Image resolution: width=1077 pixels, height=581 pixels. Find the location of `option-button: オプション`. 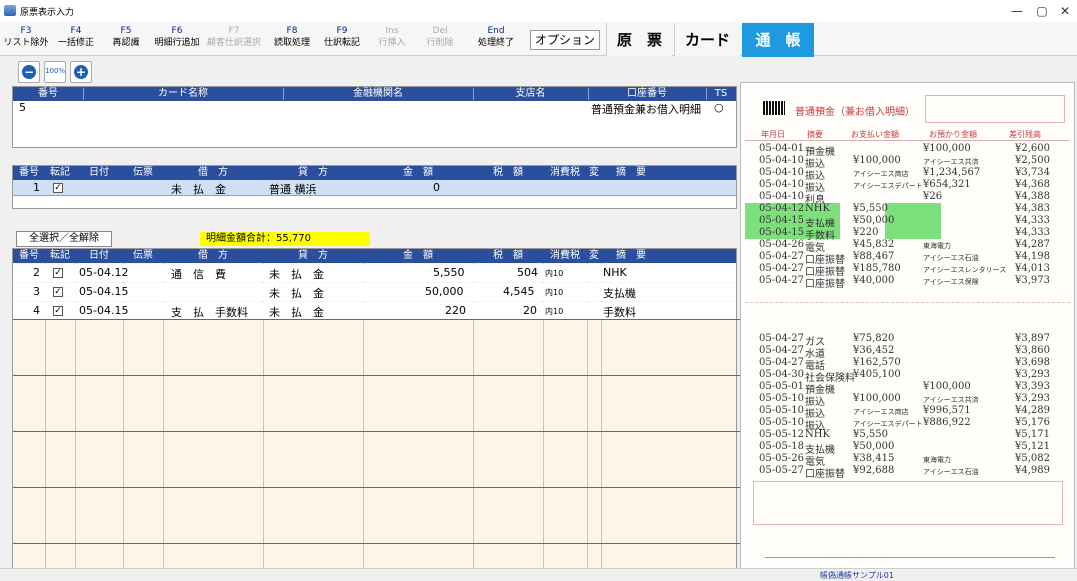

option-button: オプション is located at coordinates (565, 40).